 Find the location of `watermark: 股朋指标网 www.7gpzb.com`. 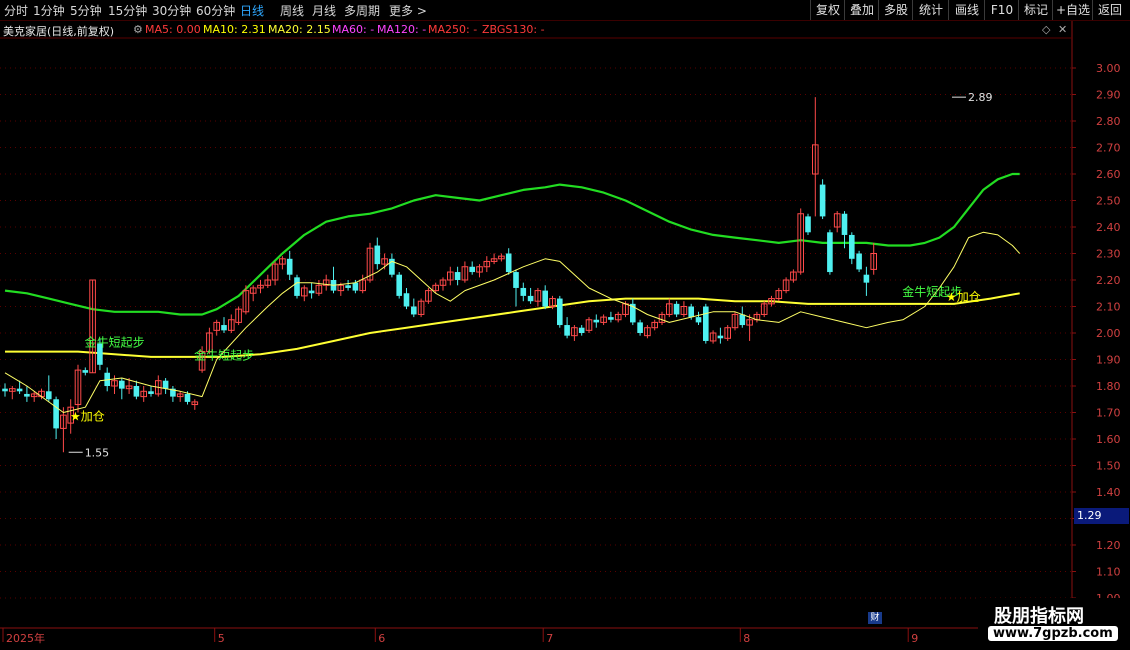

watermark: 股朋指标网 www.7gpzb.com is located at coordinates (1054, 624).